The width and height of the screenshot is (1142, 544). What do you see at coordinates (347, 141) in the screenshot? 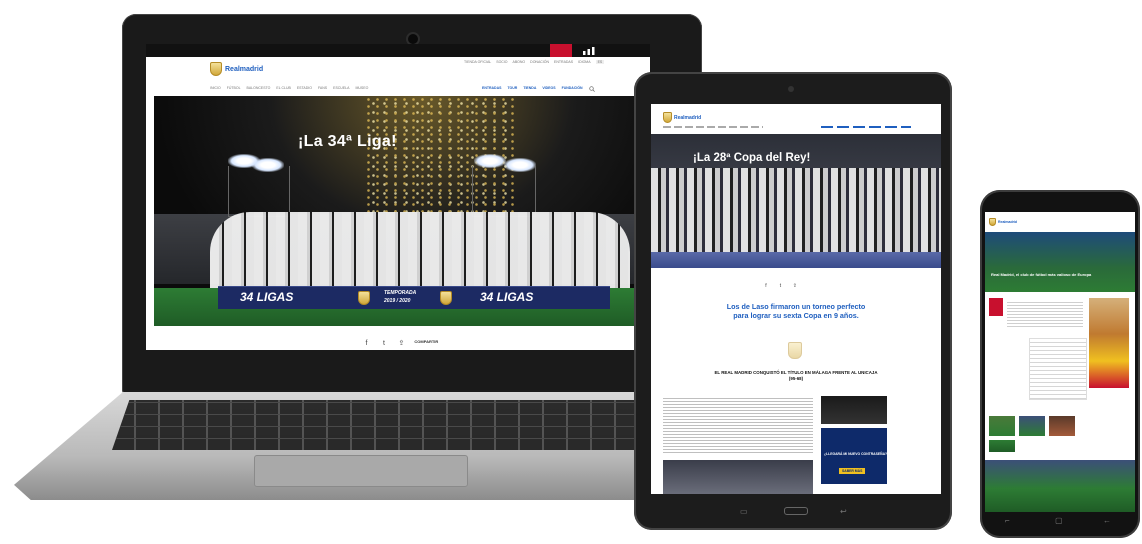
I see `hero-title: ¡La 34ª Liga!` at bounding box center [347, 141].